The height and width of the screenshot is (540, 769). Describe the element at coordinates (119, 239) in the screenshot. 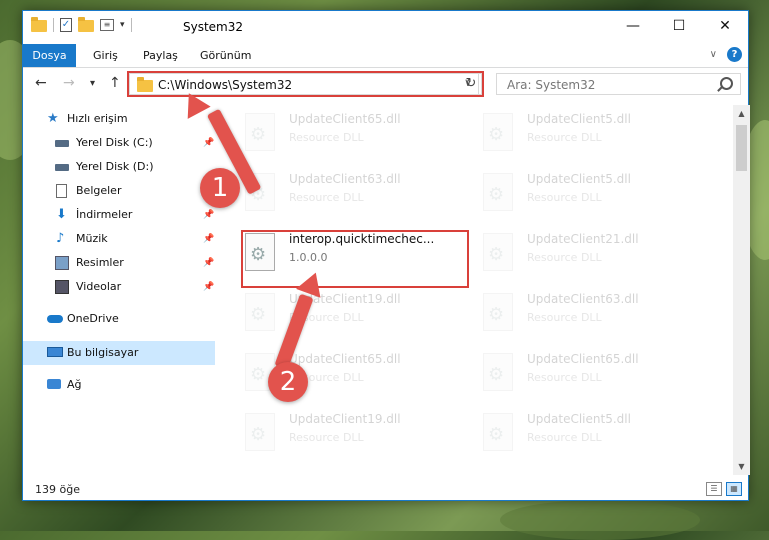

I see `sidebar-item-music: ♪ Müzik 📌` at that location.